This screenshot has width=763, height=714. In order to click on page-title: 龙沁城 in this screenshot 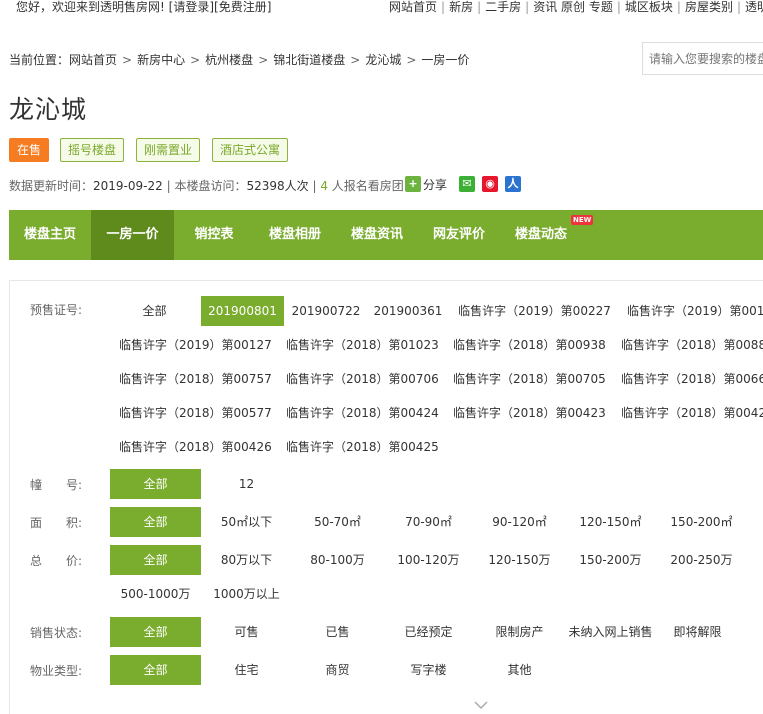, I will do `click(48, 109)`.